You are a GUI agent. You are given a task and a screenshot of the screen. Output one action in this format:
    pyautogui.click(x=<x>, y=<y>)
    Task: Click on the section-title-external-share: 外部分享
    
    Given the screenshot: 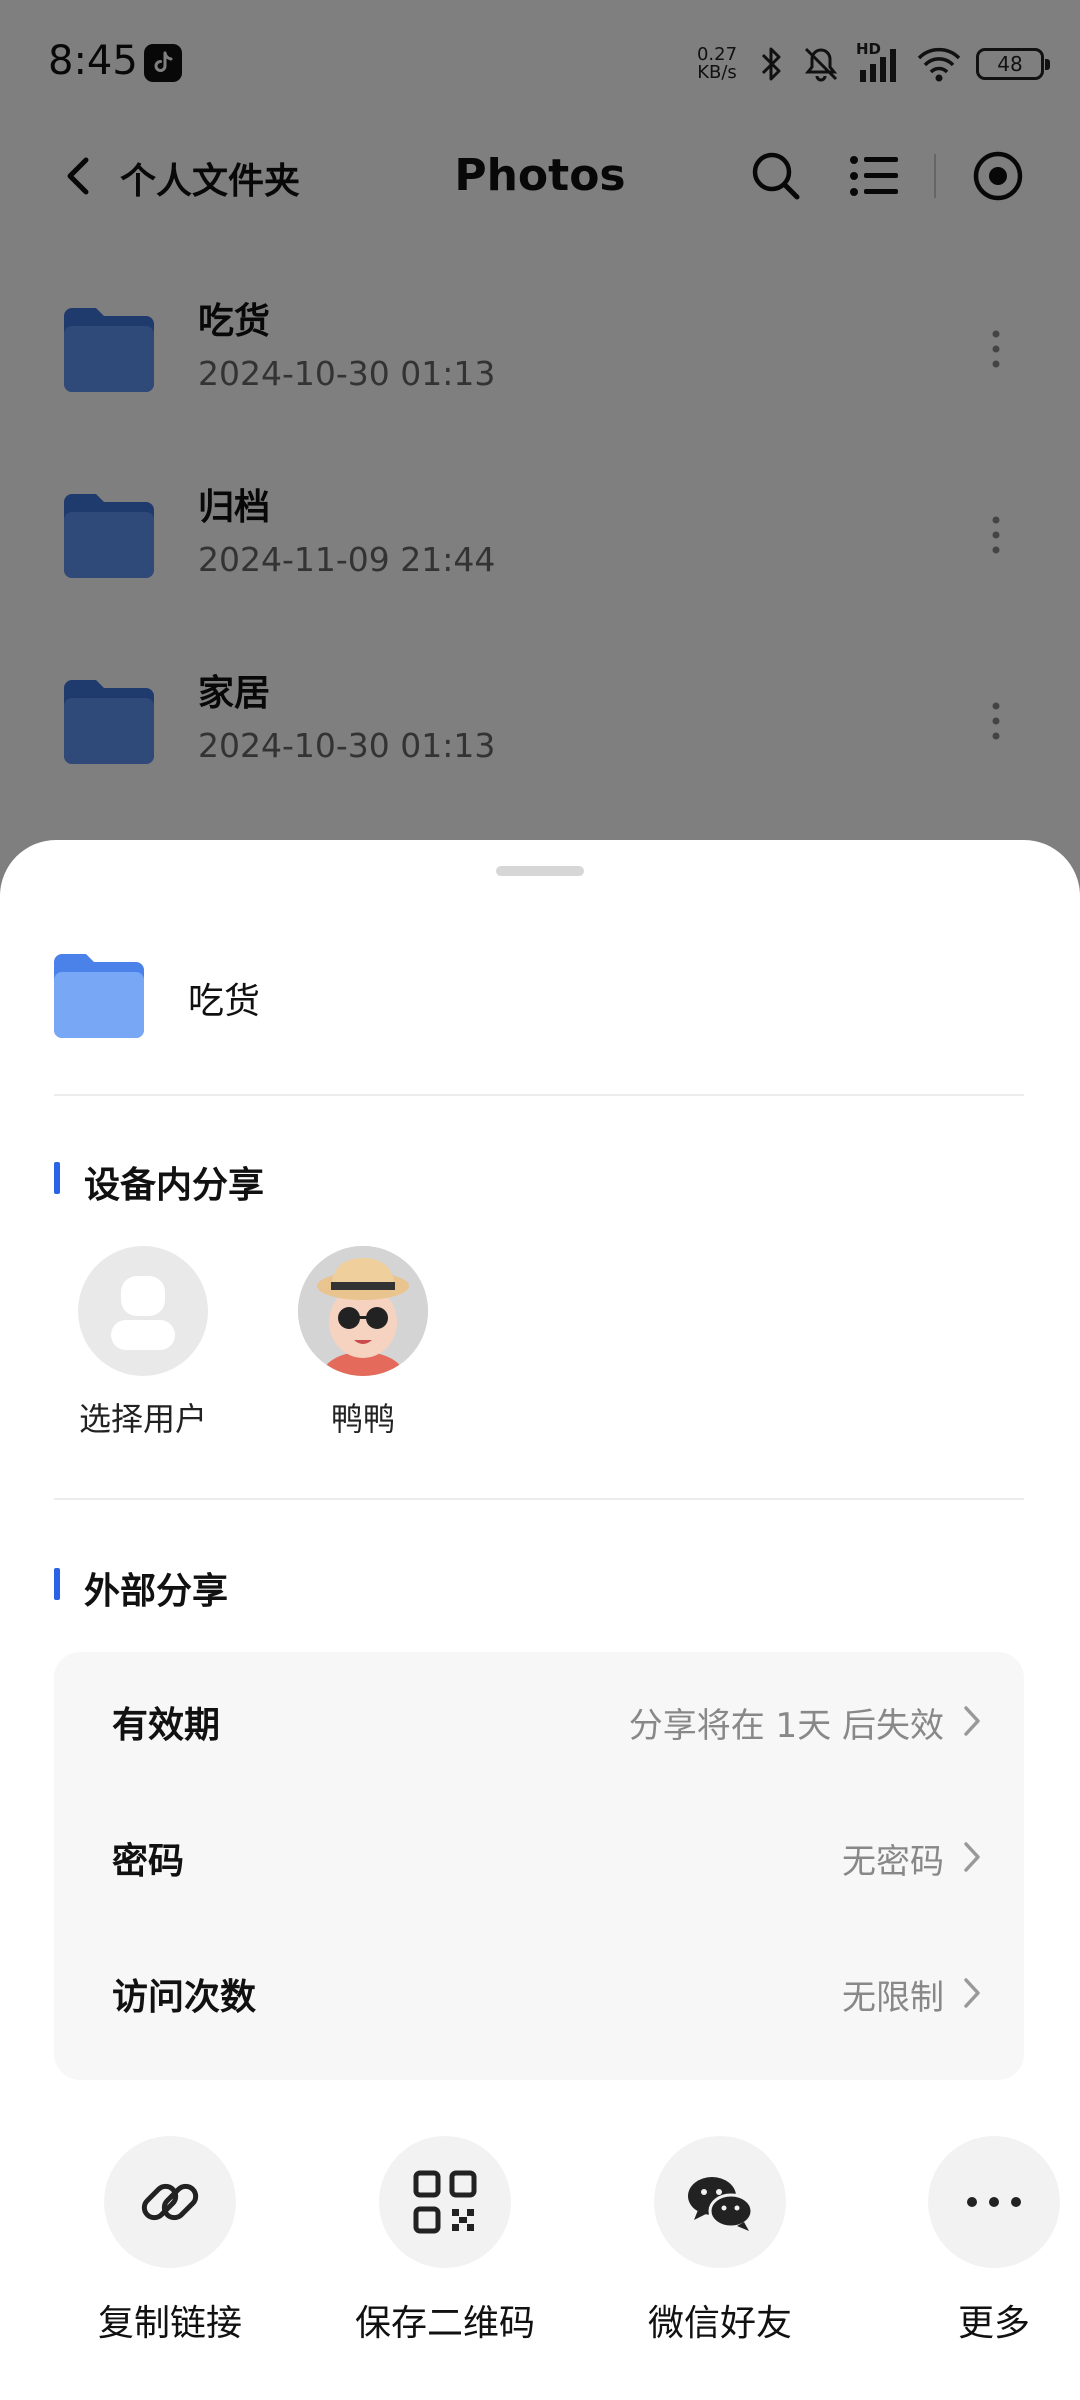 What is the action you would take?
    pyautogui.click(x=141, y=1588)
    